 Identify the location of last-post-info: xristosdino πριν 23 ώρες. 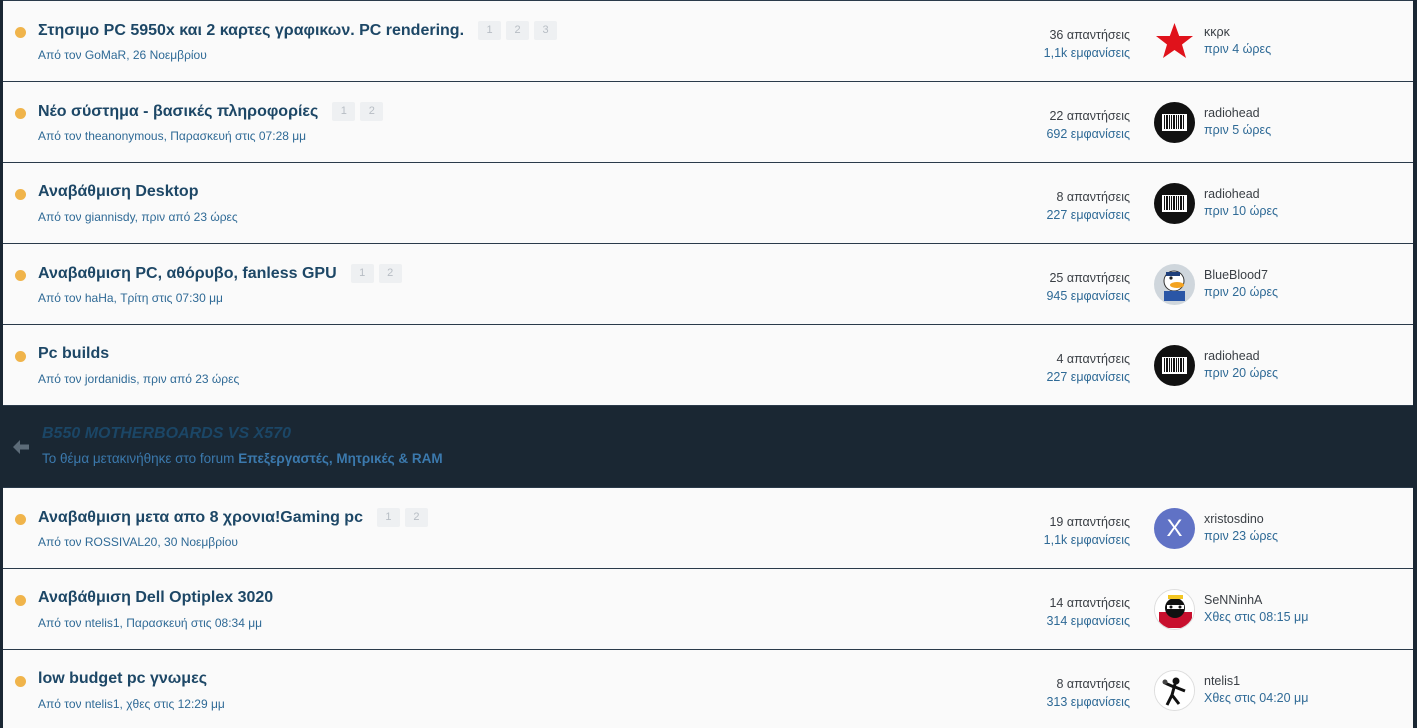
(1241, 528).